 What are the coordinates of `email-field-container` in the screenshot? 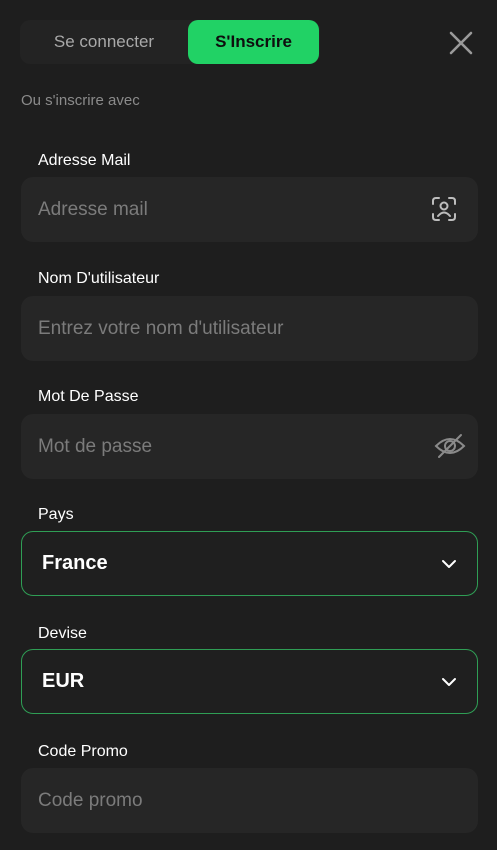 It's located at (249, 209).